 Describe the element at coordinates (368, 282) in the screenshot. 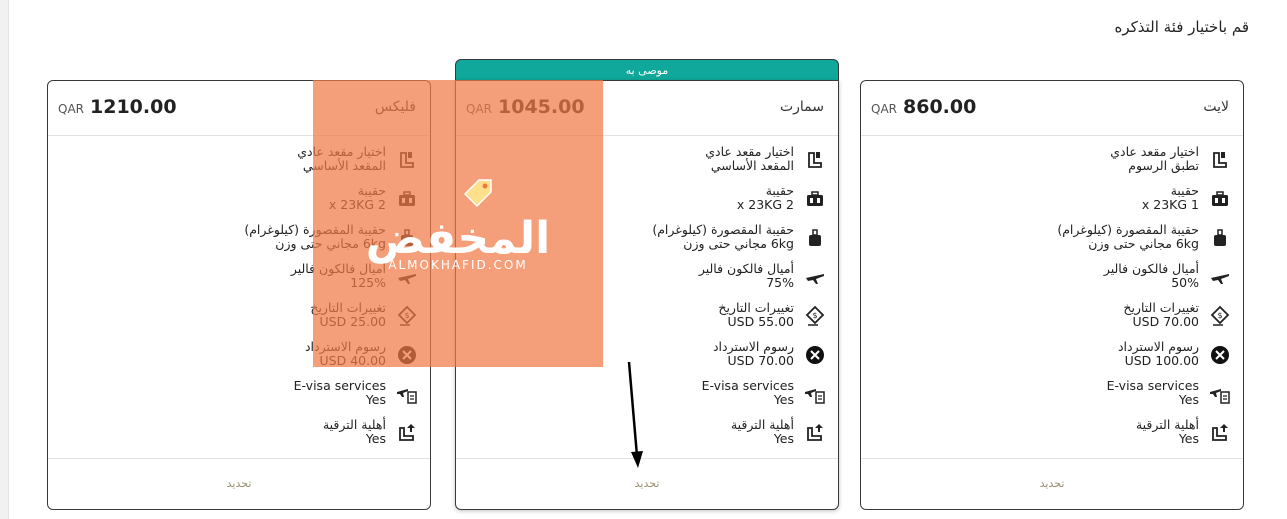

I see `feature-value: 125%` at that location.